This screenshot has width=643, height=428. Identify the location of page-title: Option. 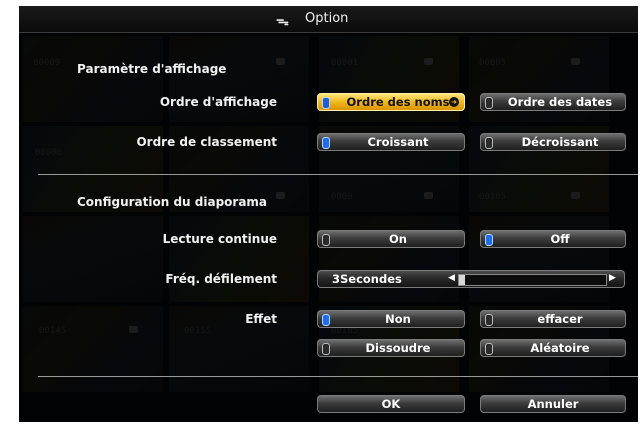
(327, 18).